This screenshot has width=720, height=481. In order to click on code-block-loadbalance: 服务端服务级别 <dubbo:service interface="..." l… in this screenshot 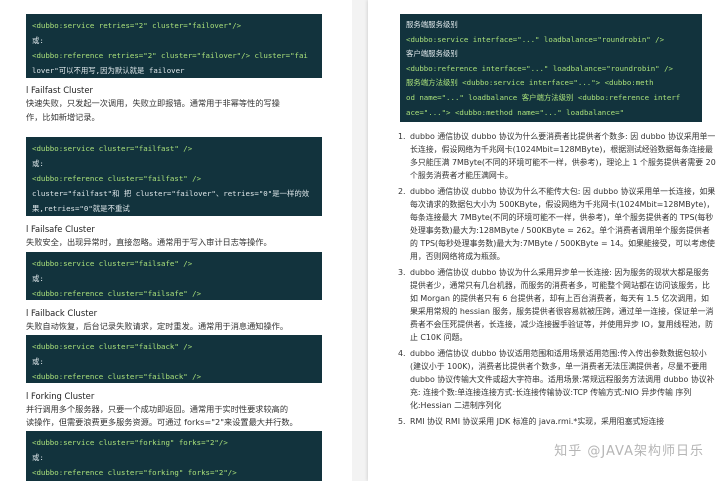, I will do `click(551, 68)`.